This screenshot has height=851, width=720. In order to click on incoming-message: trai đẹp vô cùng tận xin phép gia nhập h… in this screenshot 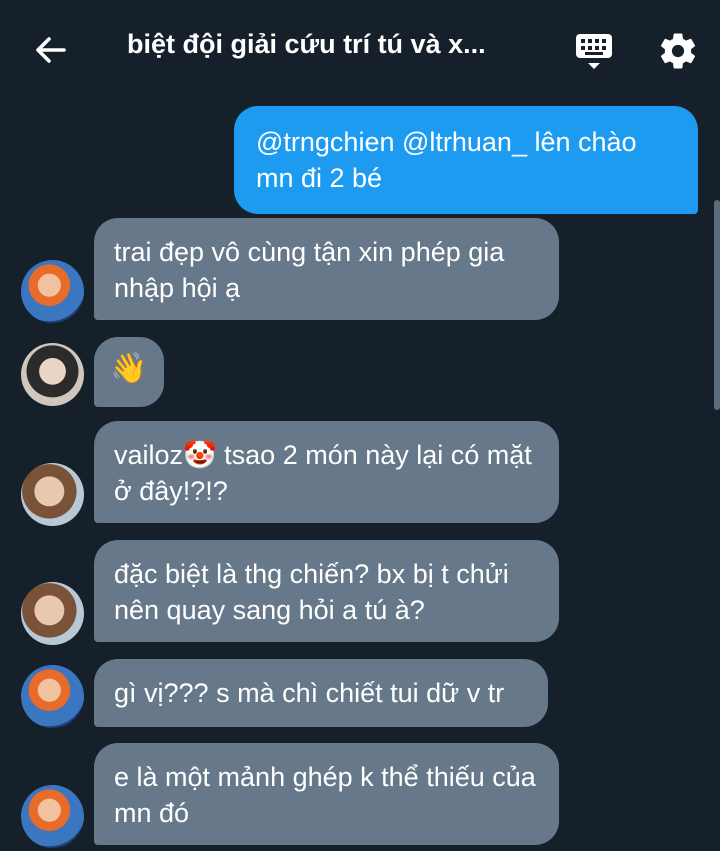, I will do `click(326, 269)`.